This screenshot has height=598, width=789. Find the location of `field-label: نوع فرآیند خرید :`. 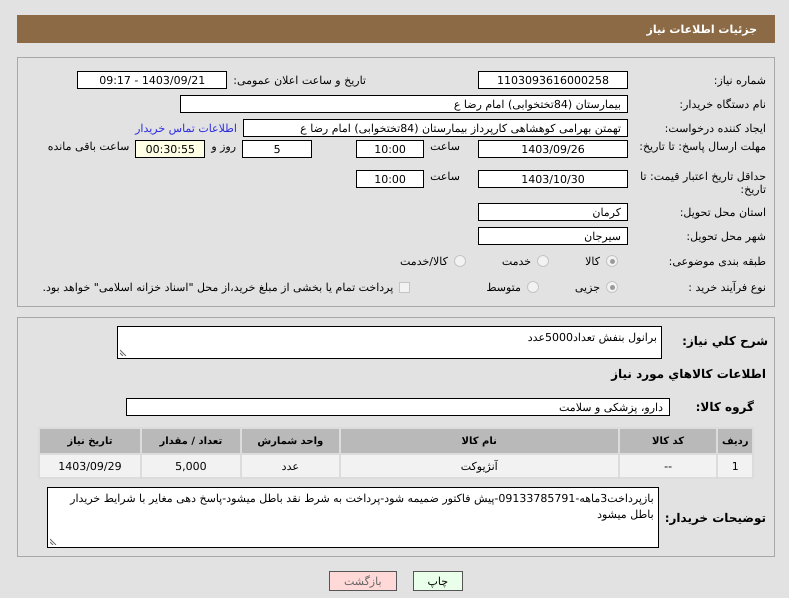

field-label: نوع فرآیند خرید : is located at coordinates (727, 287).